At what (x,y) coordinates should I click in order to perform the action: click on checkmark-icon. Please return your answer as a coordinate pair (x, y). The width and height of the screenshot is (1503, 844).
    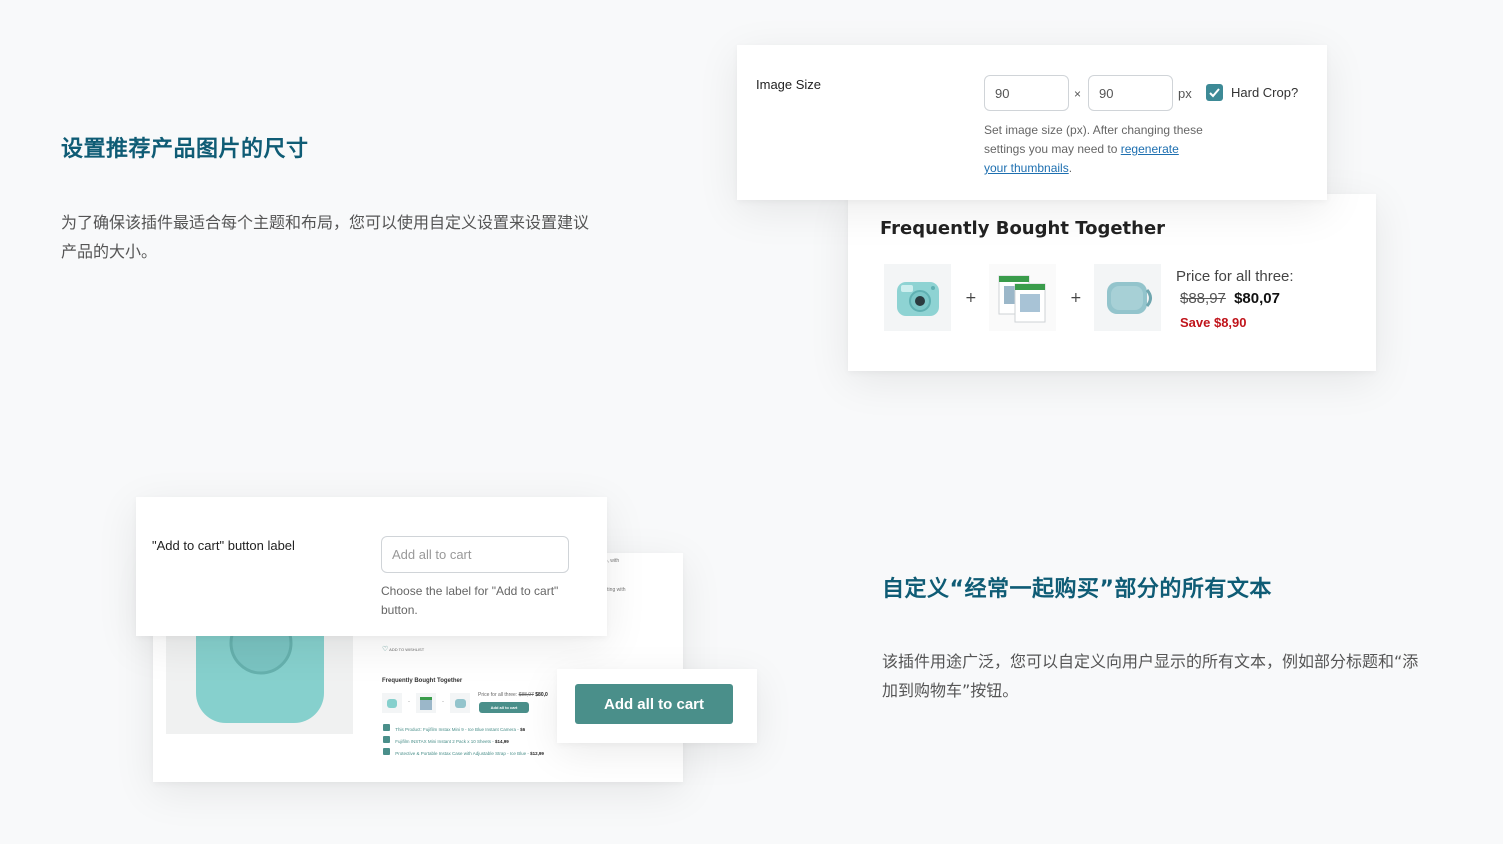
    Looking at the image, I should click on (1214, 93).